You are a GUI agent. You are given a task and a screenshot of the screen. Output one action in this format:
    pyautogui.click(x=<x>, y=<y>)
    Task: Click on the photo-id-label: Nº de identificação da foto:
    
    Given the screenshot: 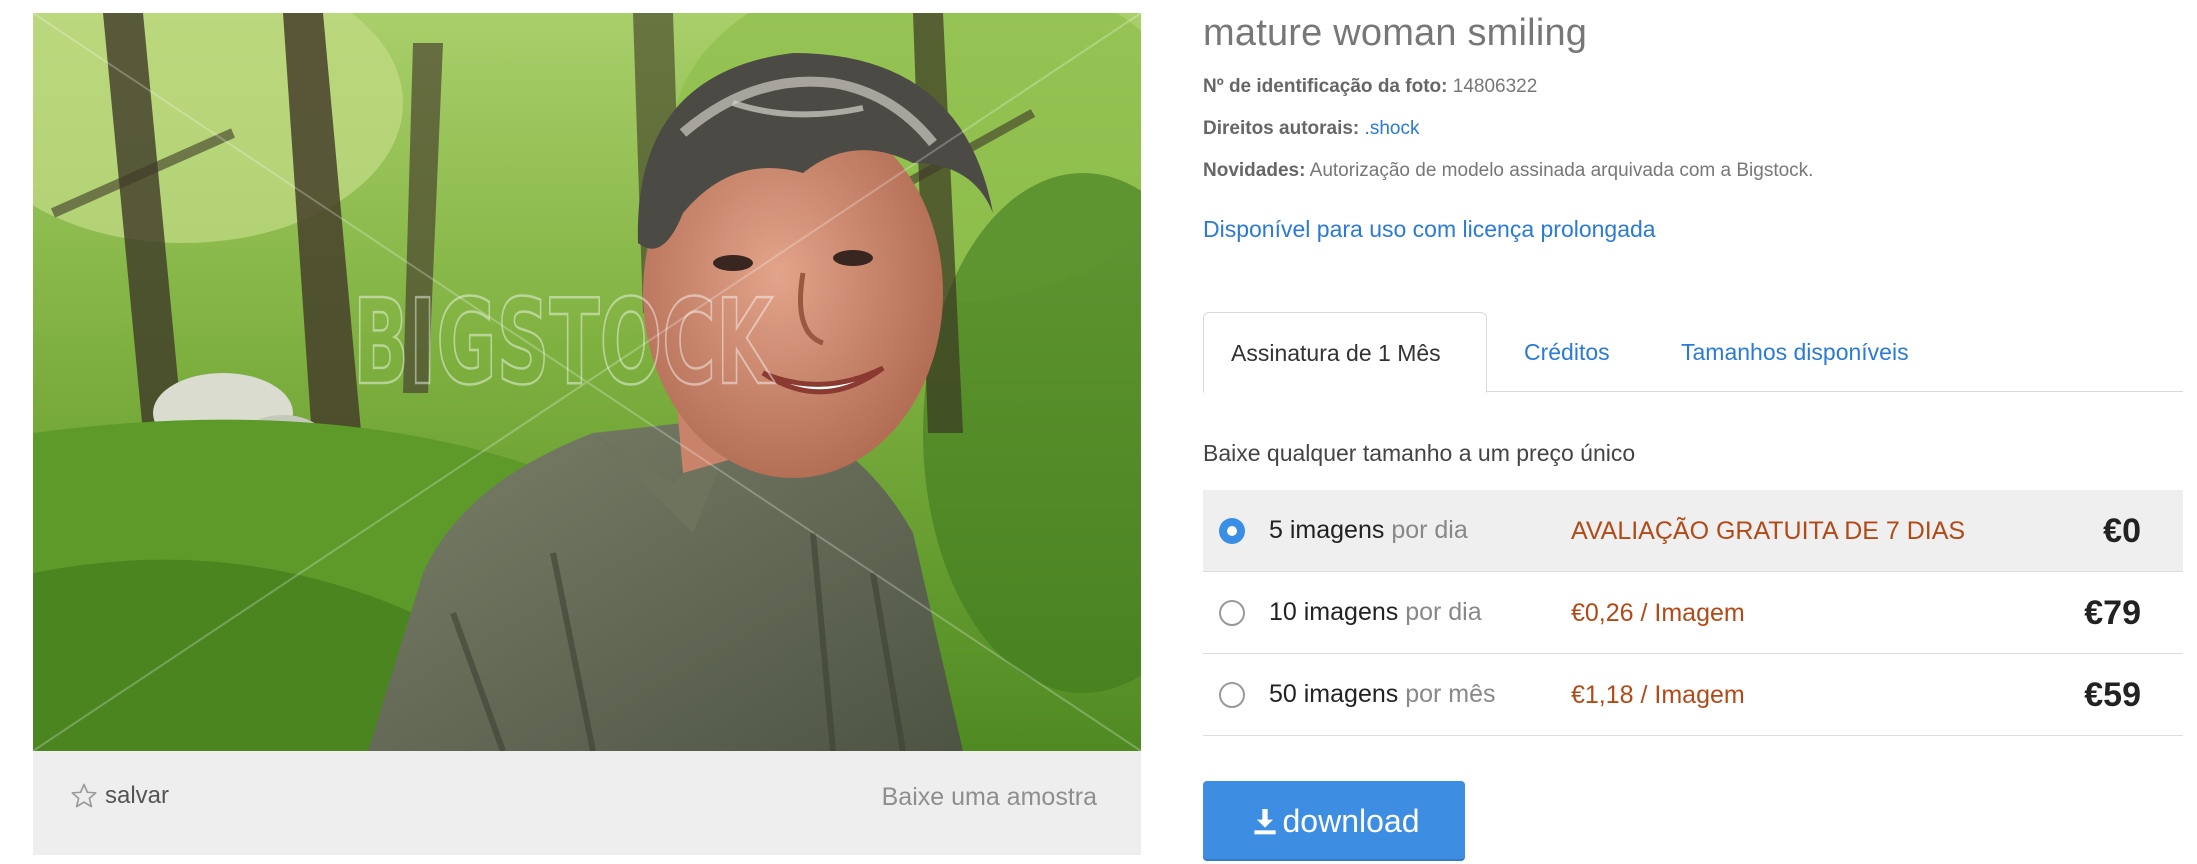 What is the action you would take?
    pyautogui.click(x=1325, y=86)
    